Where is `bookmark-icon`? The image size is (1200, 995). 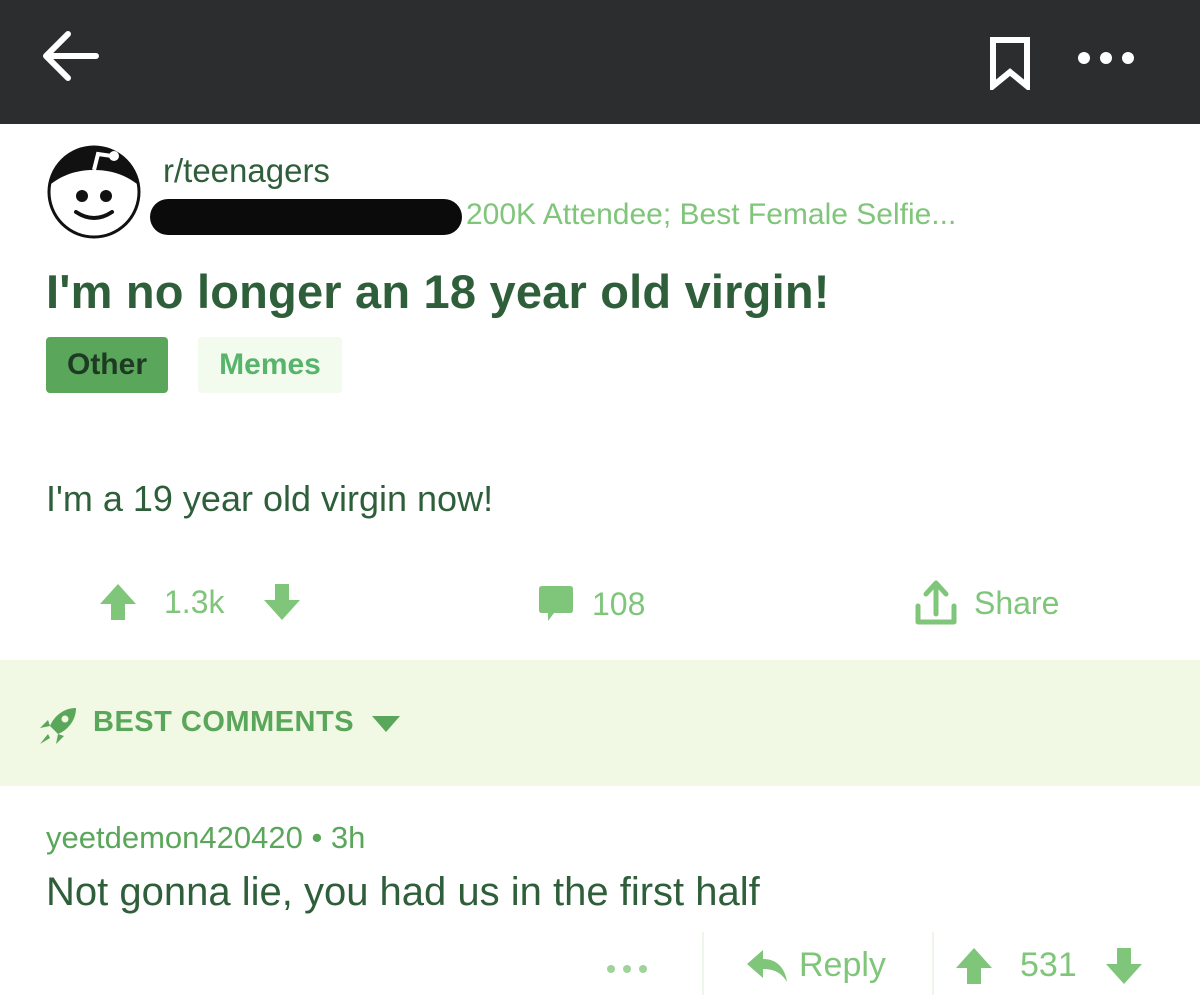 bookmark-icon is located at coordinates (1010, 63).